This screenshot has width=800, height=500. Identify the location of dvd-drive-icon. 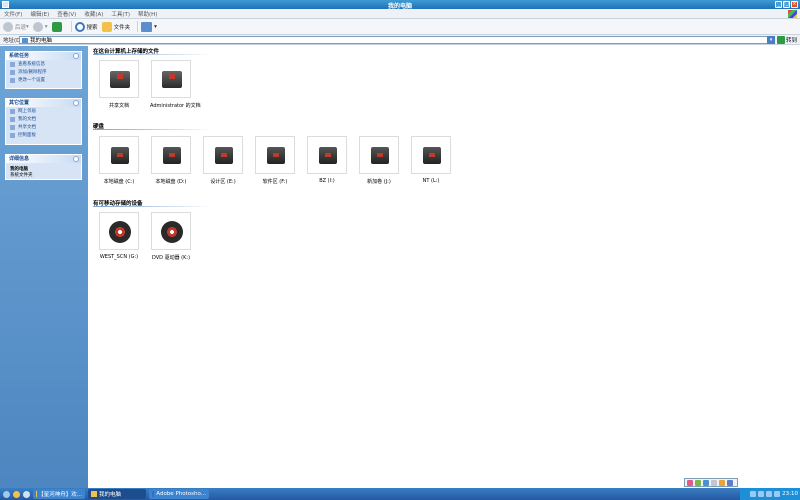
(172, 232).